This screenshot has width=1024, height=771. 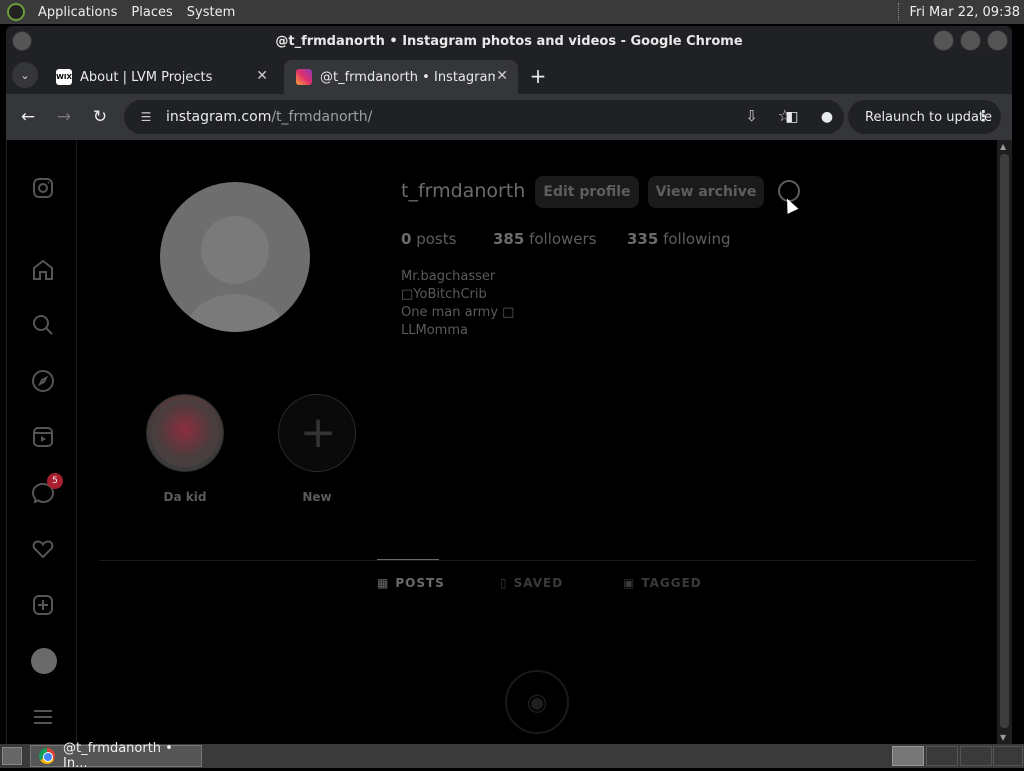 I want to click on bio-line: One man army □, so click(x=458, y=312).